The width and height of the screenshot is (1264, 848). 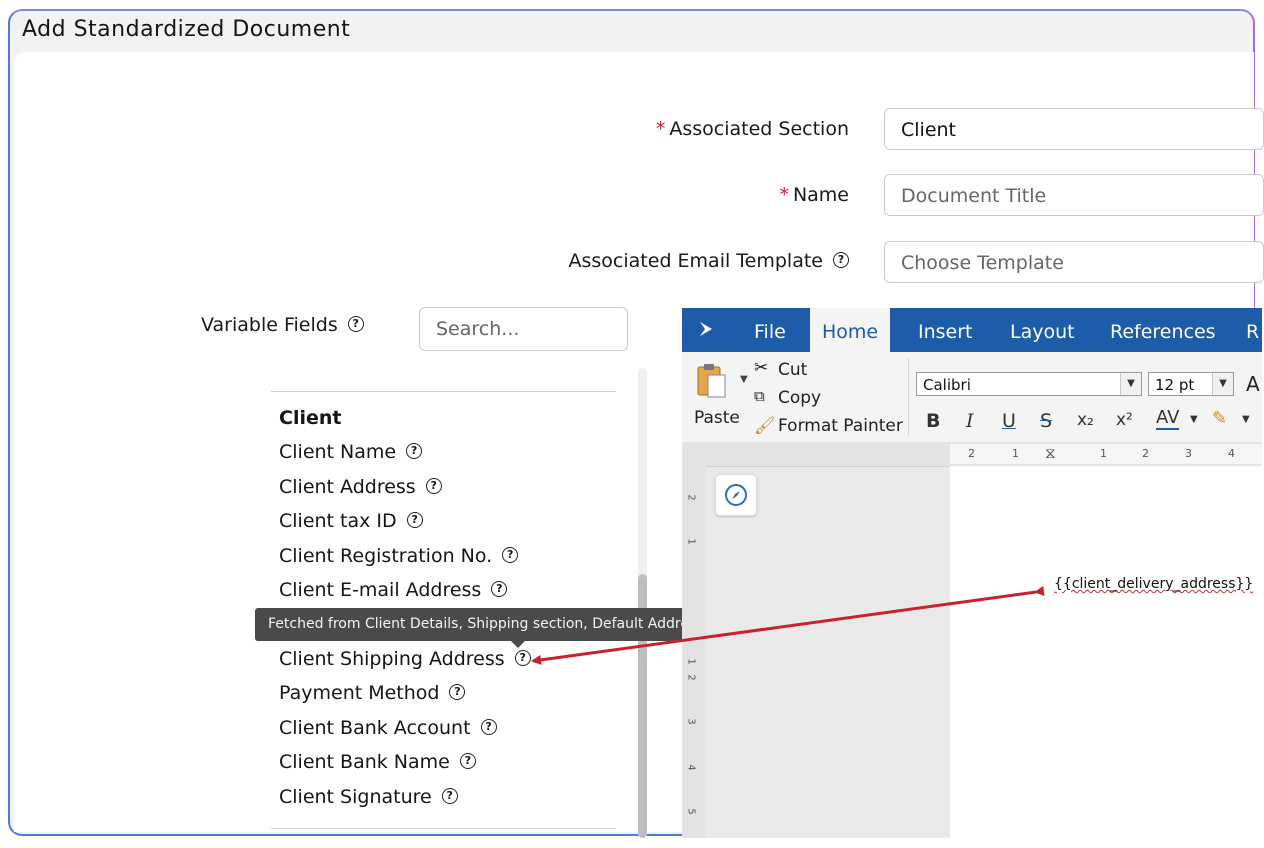 I want to click on ribbon-tab-bar: File Home Insert Layout References R, so click(x=972, y=330).